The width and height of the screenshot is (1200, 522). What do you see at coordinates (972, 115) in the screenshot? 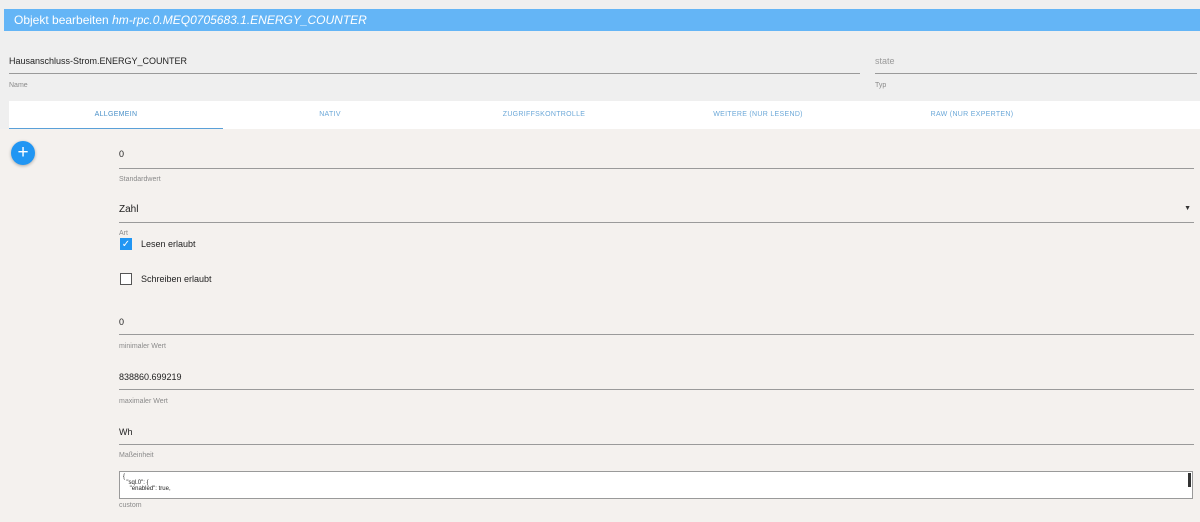
I see `tab-raw: RAW (NUR EXPERTEN)` at bounding box center [972, 115].